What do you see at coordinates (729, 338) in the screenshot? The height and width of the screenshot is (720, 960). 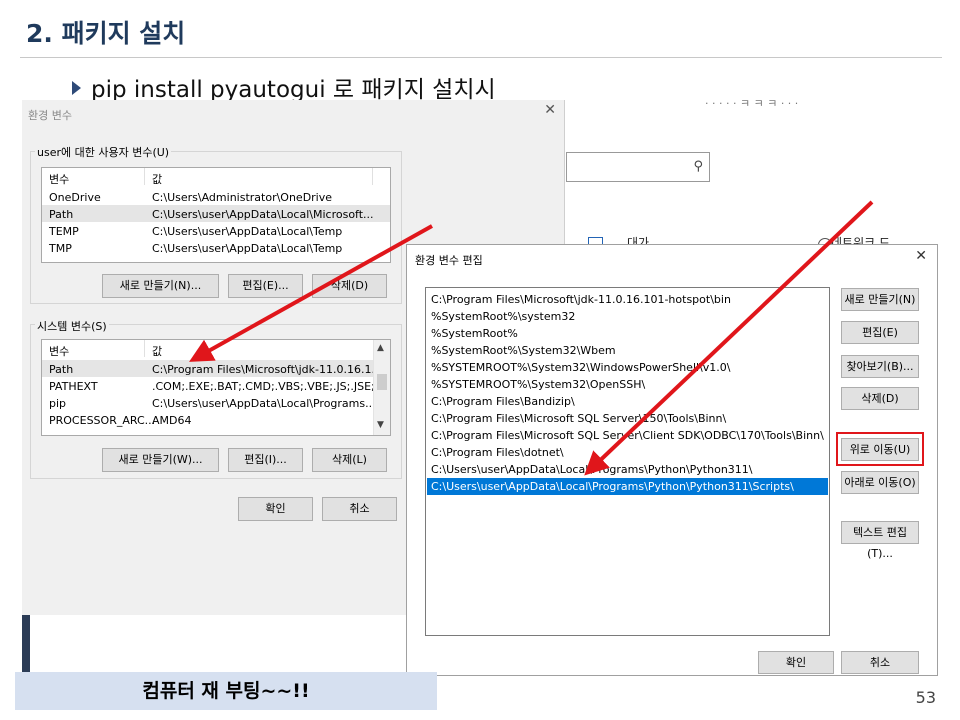 I see `annotation-arrow-right` at bounding box center [729, 338].